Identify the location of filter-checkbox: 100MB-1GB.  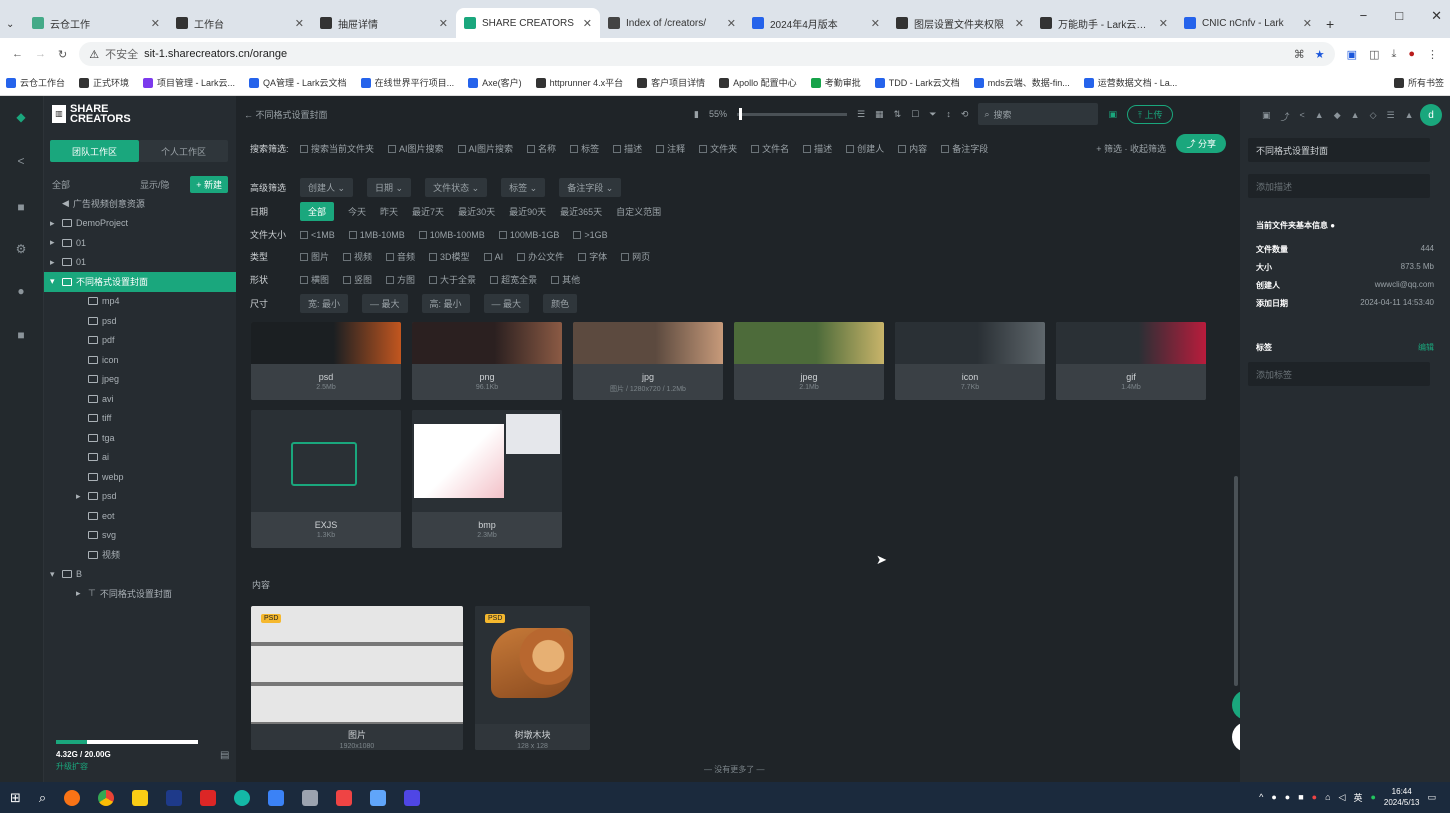
(528, 235).